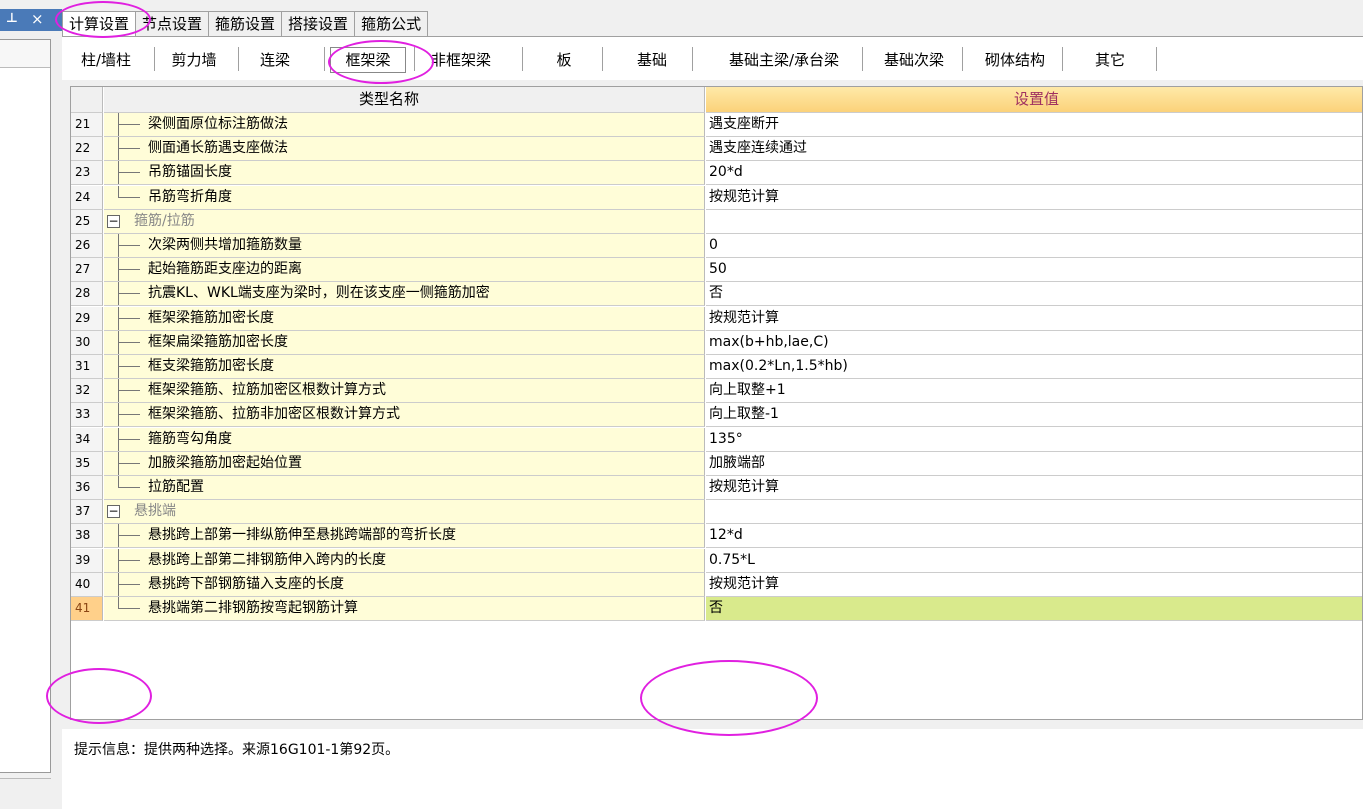 The image size is (1363, 809). Describe the element at coordinates (1034, 149) in the screenshot. I see `setting-value-cell: 遇支座连续通过` at that location.